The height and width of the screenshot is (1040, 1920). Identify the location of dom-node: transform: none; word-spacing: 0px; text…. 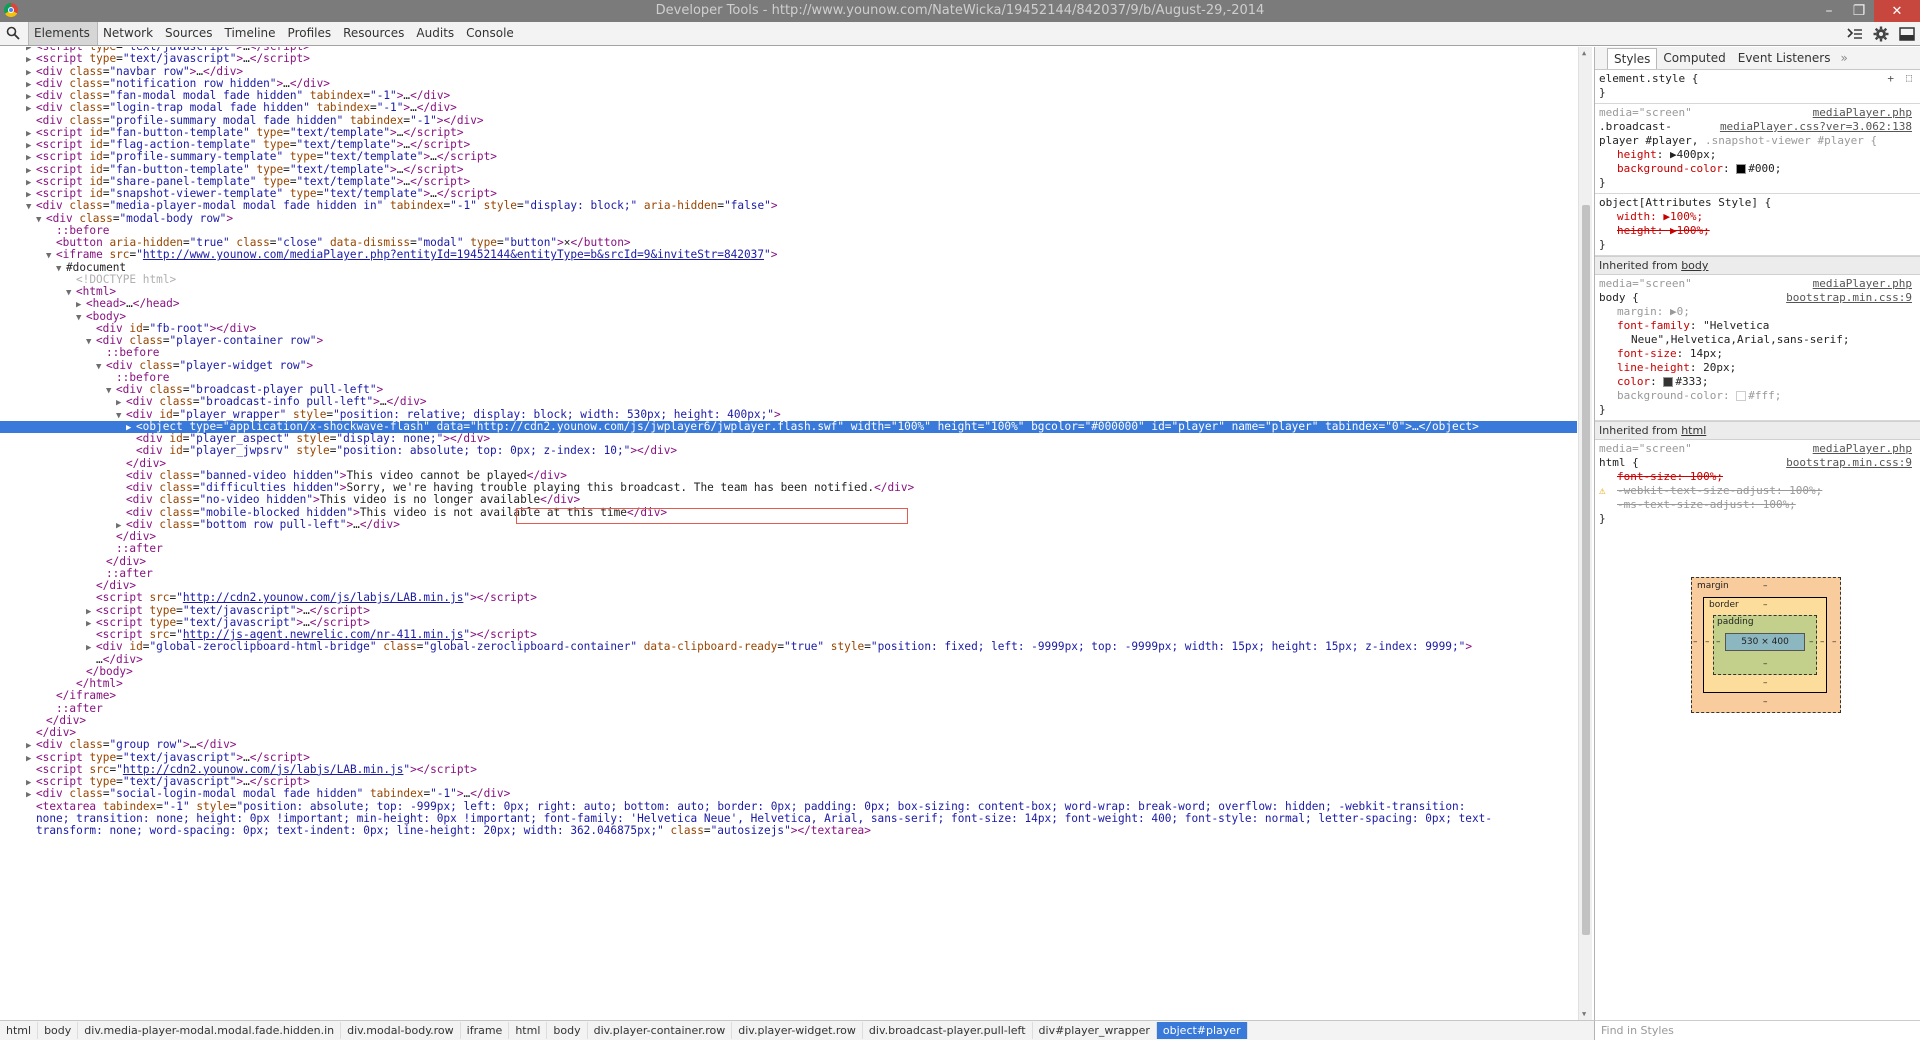
(435, 830).